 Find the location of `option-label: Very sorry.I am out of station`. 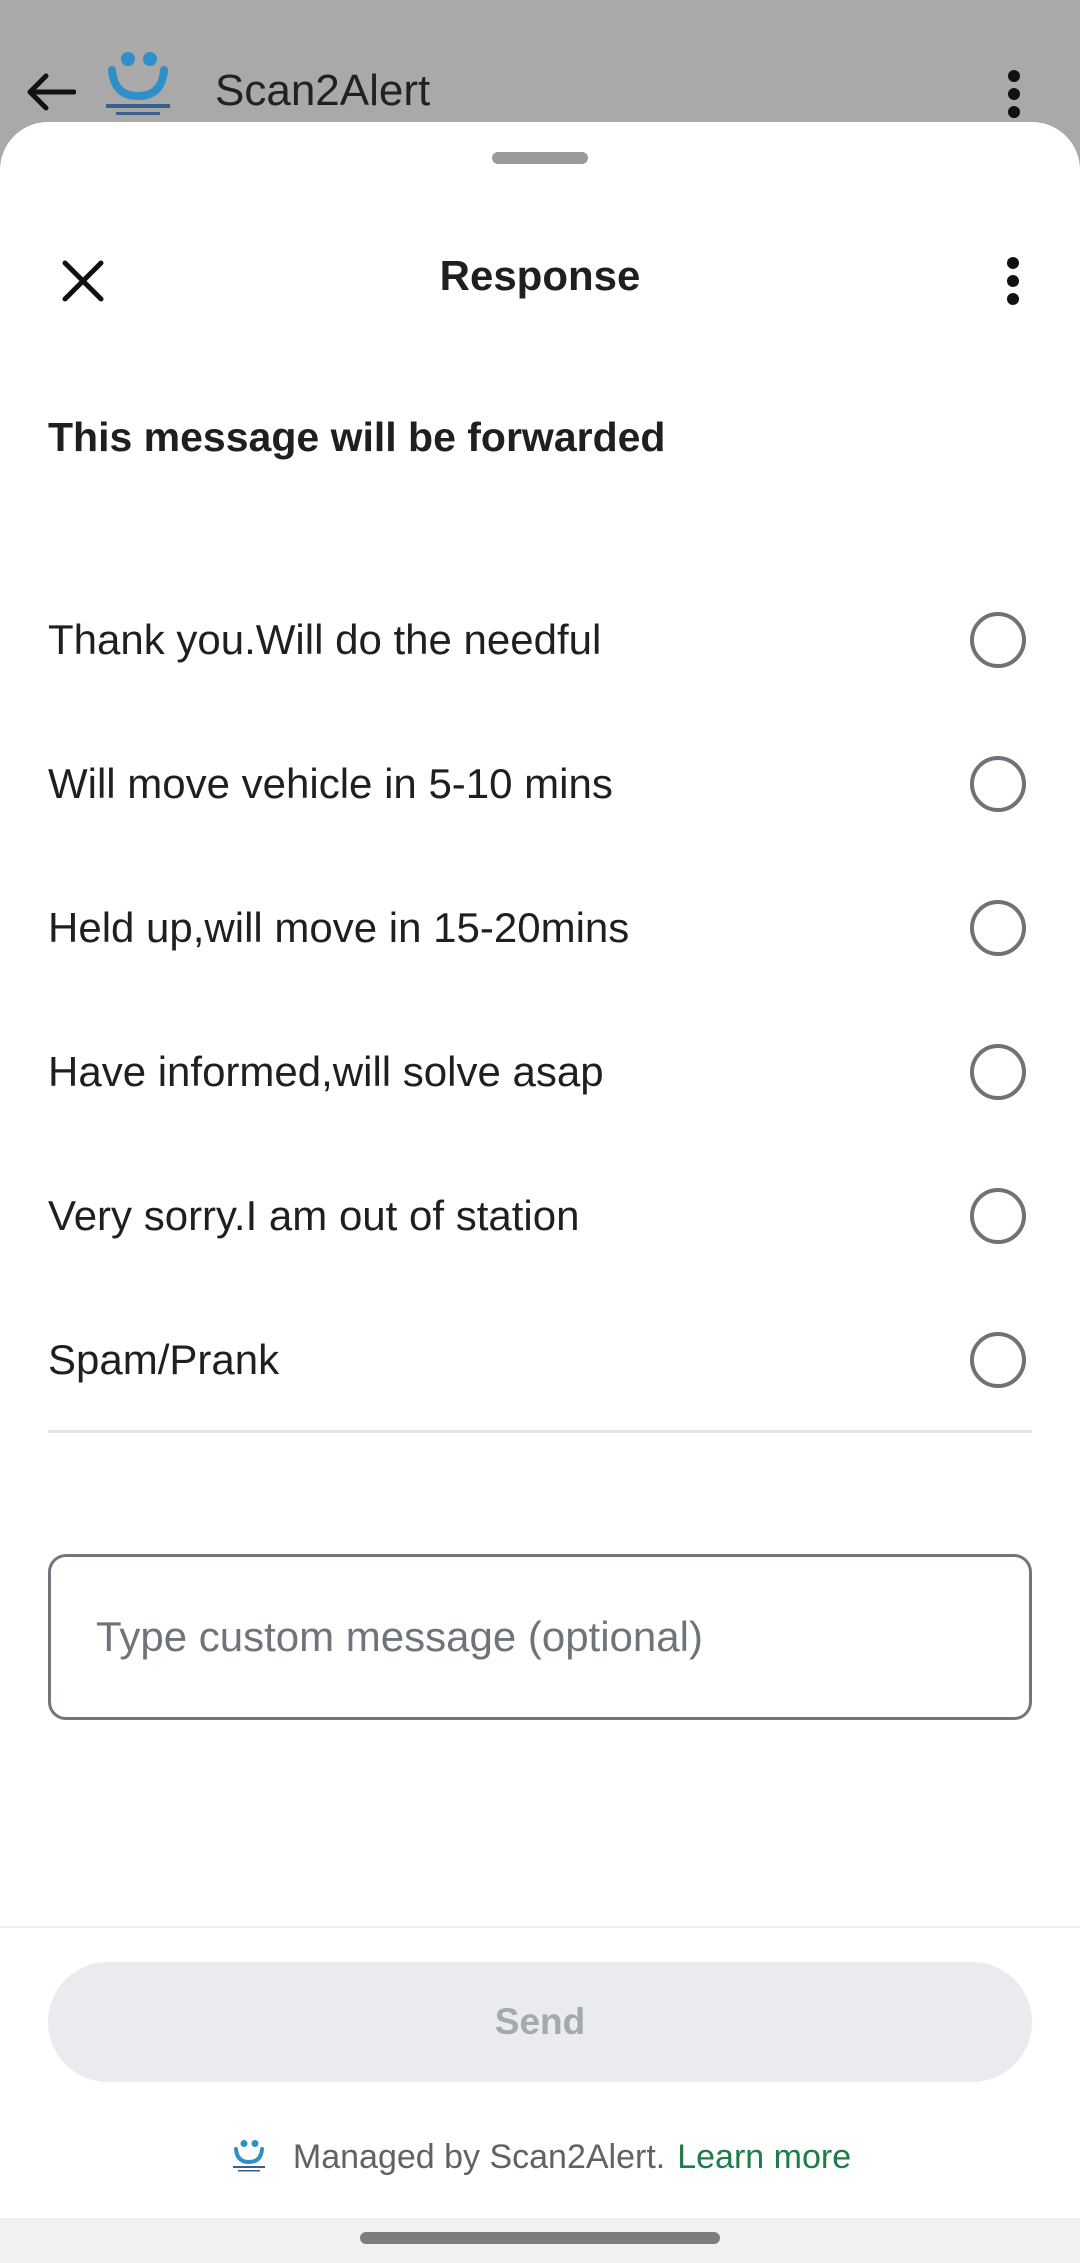

option-label: Very sorry.I am out of station is located at coordinates (314, 1215).